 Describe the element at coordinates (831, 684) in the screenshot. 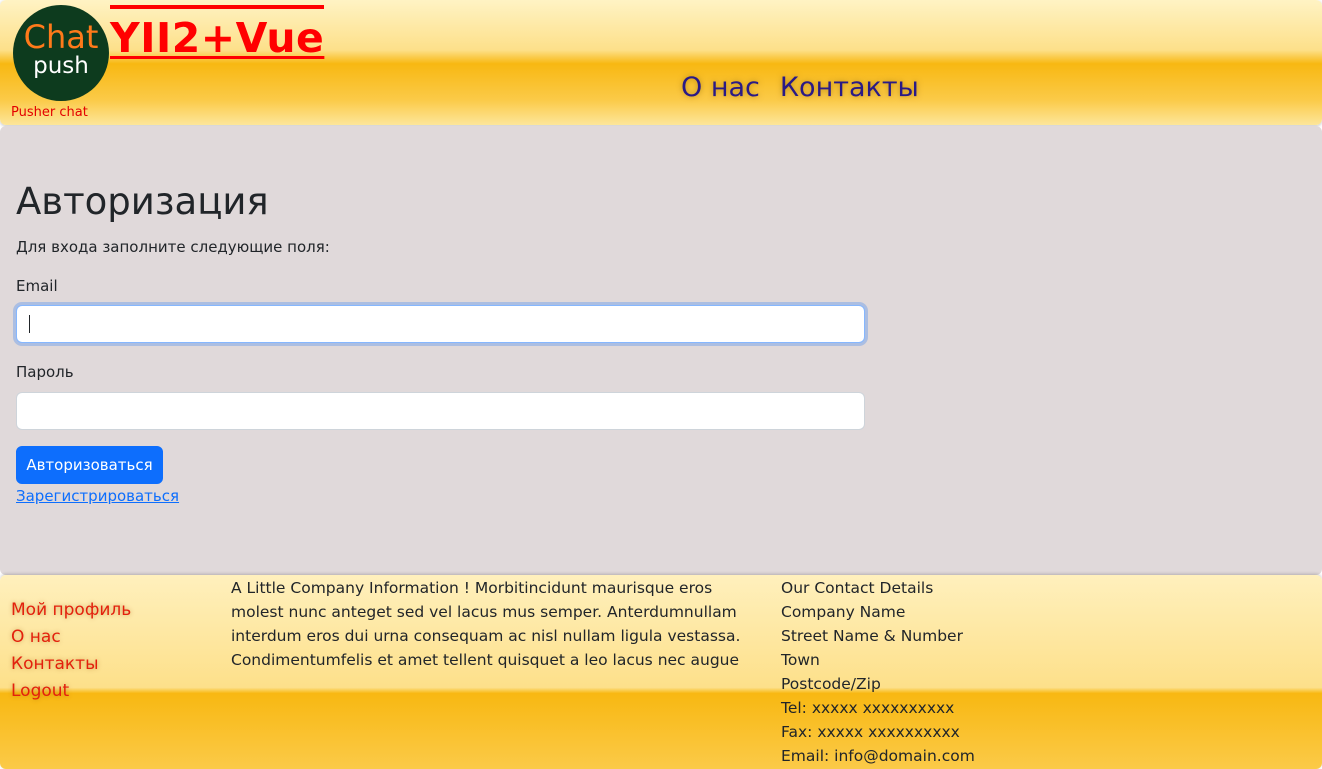

I see `contact-postcode: Postcode/Zip` at that location.